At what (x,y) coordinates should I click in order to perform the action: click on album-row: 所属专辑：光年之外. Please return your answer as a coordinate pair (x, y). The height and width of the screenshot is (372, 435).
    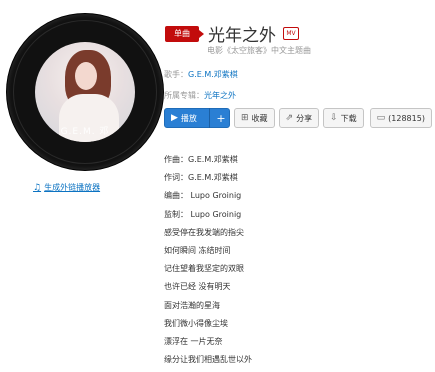
    Looking at the image, I should click on (200, 95).